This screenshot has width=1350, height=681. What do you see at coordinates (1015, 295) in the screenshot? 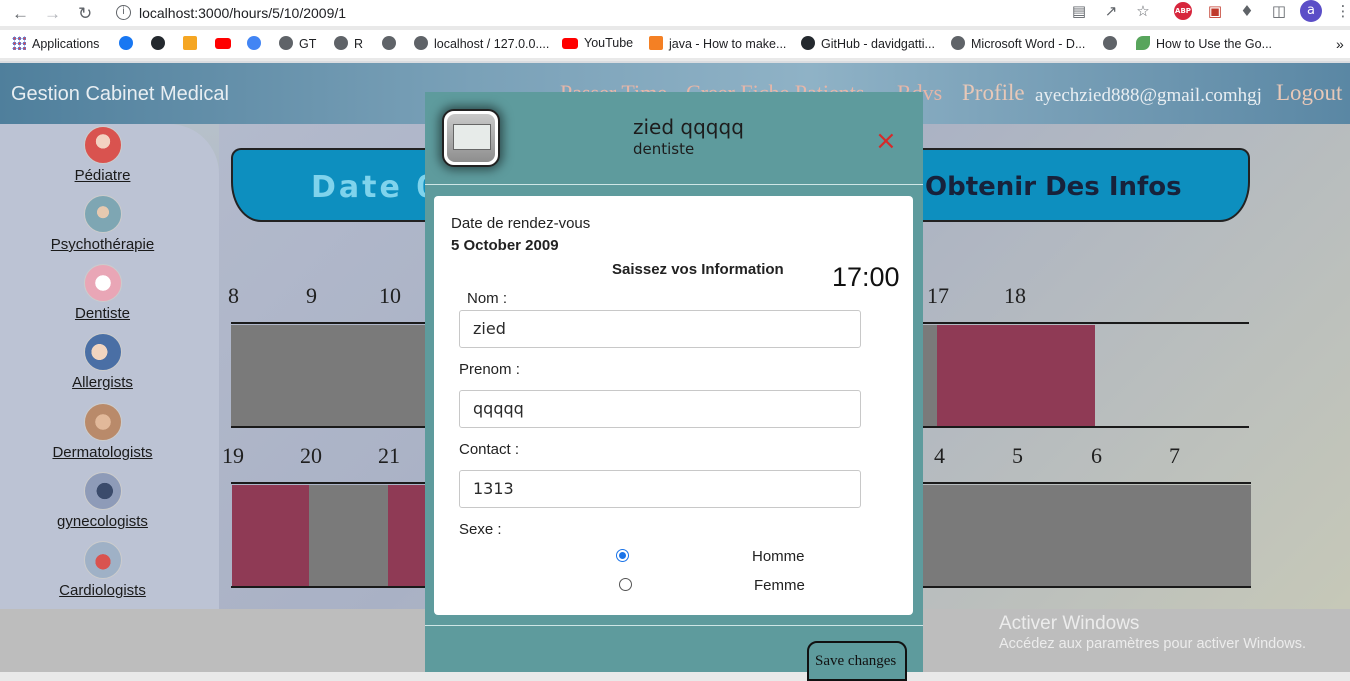
I see `hour-label: 18` at bounding box center [1015, 295].